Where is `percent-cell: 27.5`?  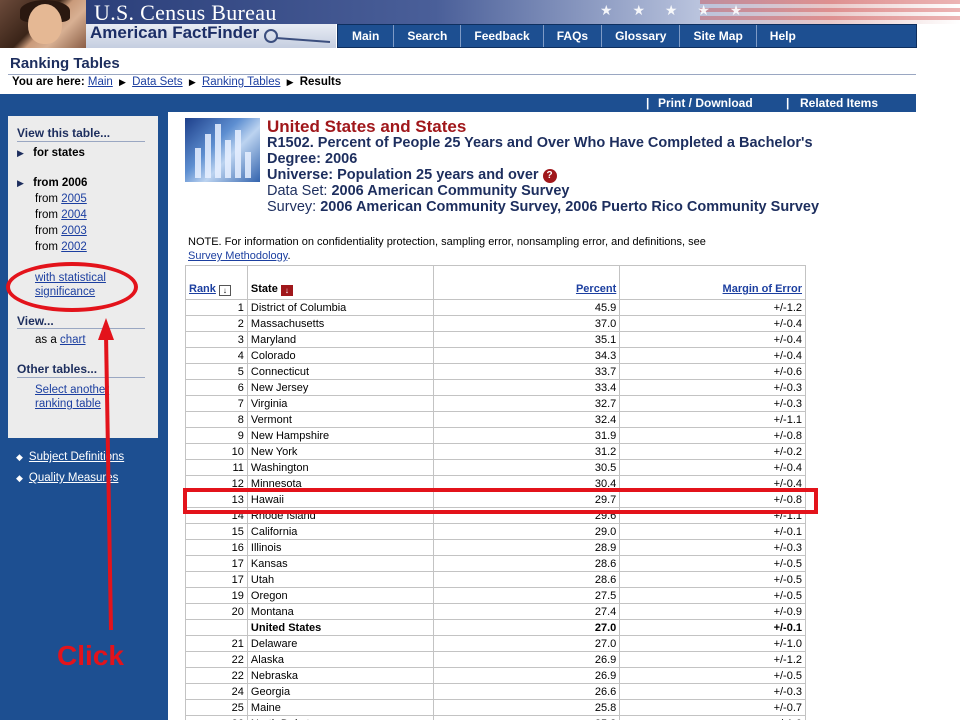
percent-cell: 27.5 is located at coordinates (526, 595).